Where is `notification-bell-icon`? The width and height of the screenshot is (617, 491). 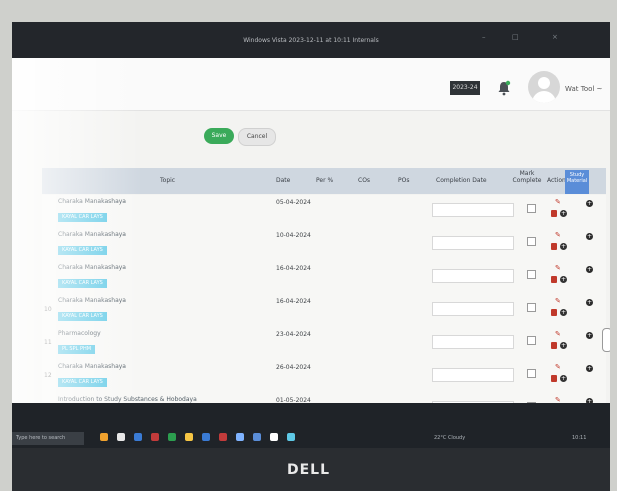
notification-bell-icon is located at coordinates (504, 88).